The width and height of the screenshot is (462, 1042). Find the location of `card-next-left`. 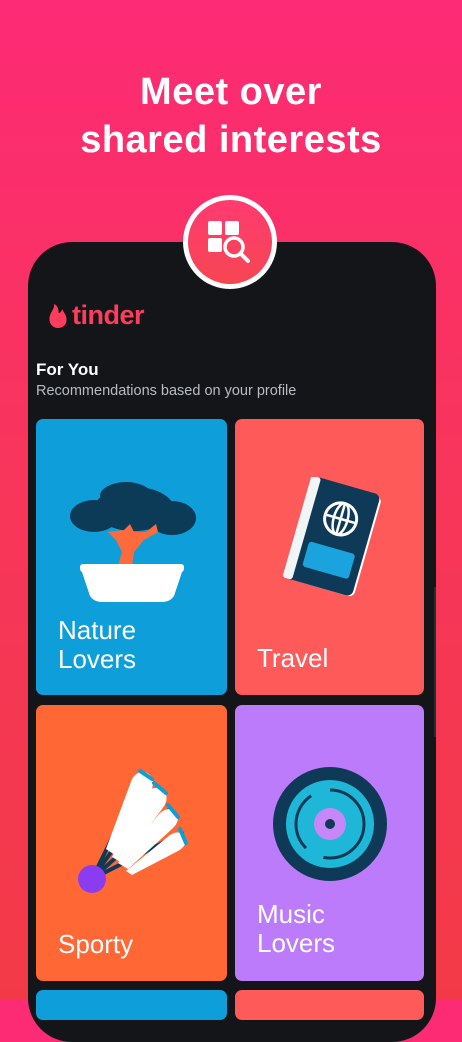

card-next-left is located at coordinates (131, 1005).